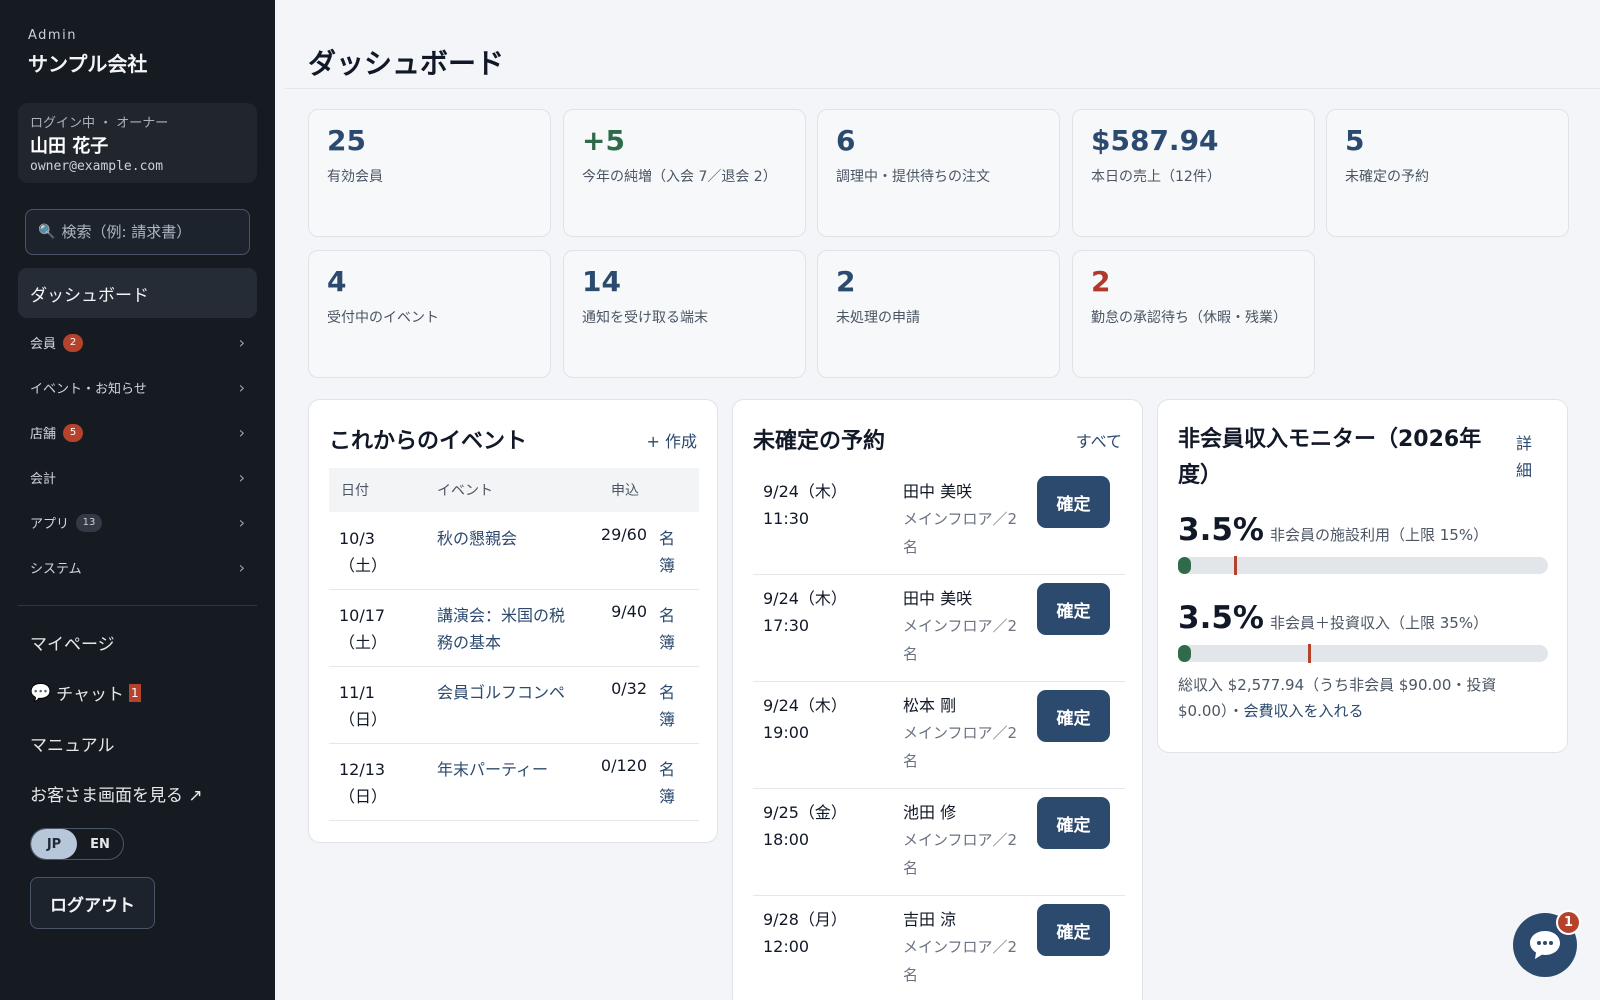  Describe the element at coordinates (823, 719) in the screenshot. I see `reservation-datetime: 9/24（木） 19:00` at that location.